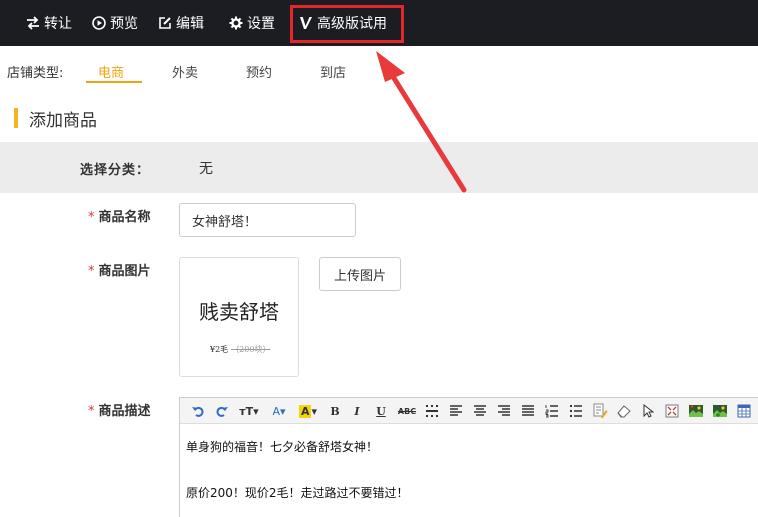  I want to click on annotation-arrow, so click(421, 122).